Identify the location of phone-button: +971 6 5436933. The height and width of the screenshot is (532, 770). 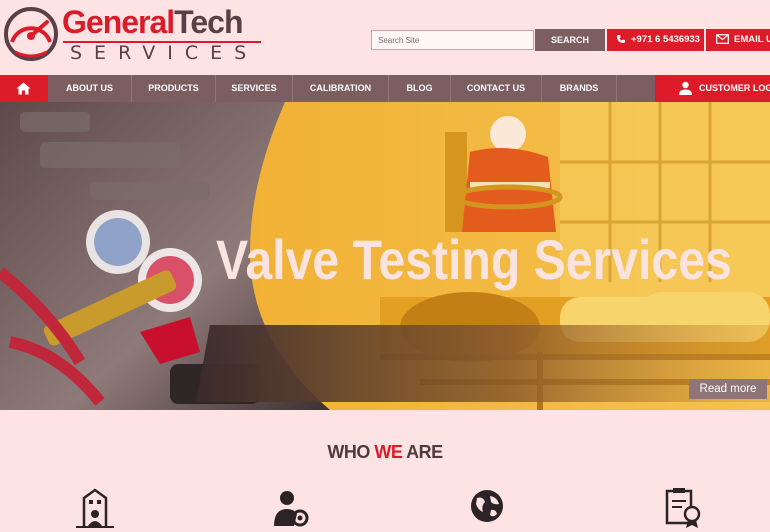
(655, 40).